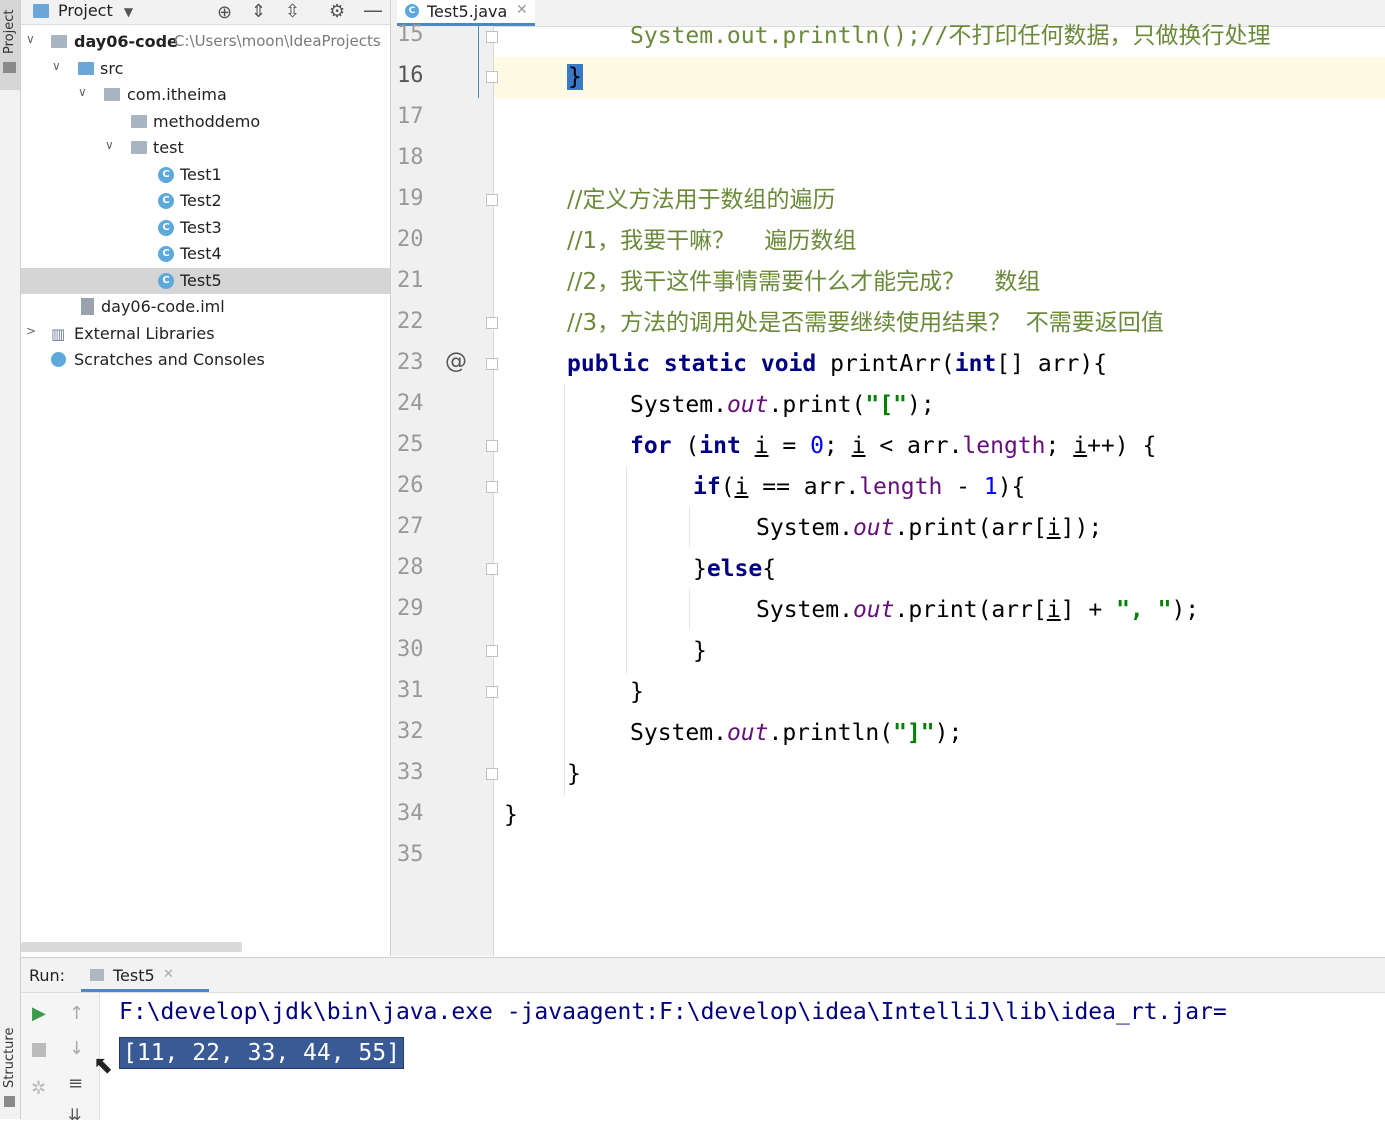 Image resolution: width=1385 pixels, height=1124 pixels. What do you see at coordinates (703, 975) in the screenshot?
I see `run-panel-header: Run: Test5 ✕` at bounding box center [703, 975].